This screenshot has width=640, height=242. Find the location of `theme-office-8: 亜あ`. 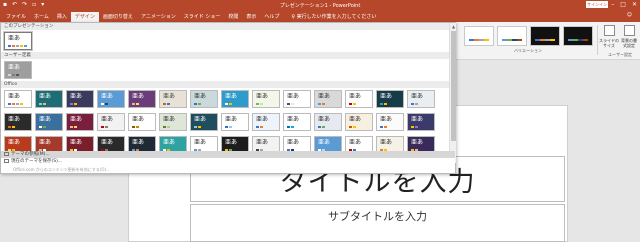

theme-office-8: 亜あ is located at coordinates (235, 99).